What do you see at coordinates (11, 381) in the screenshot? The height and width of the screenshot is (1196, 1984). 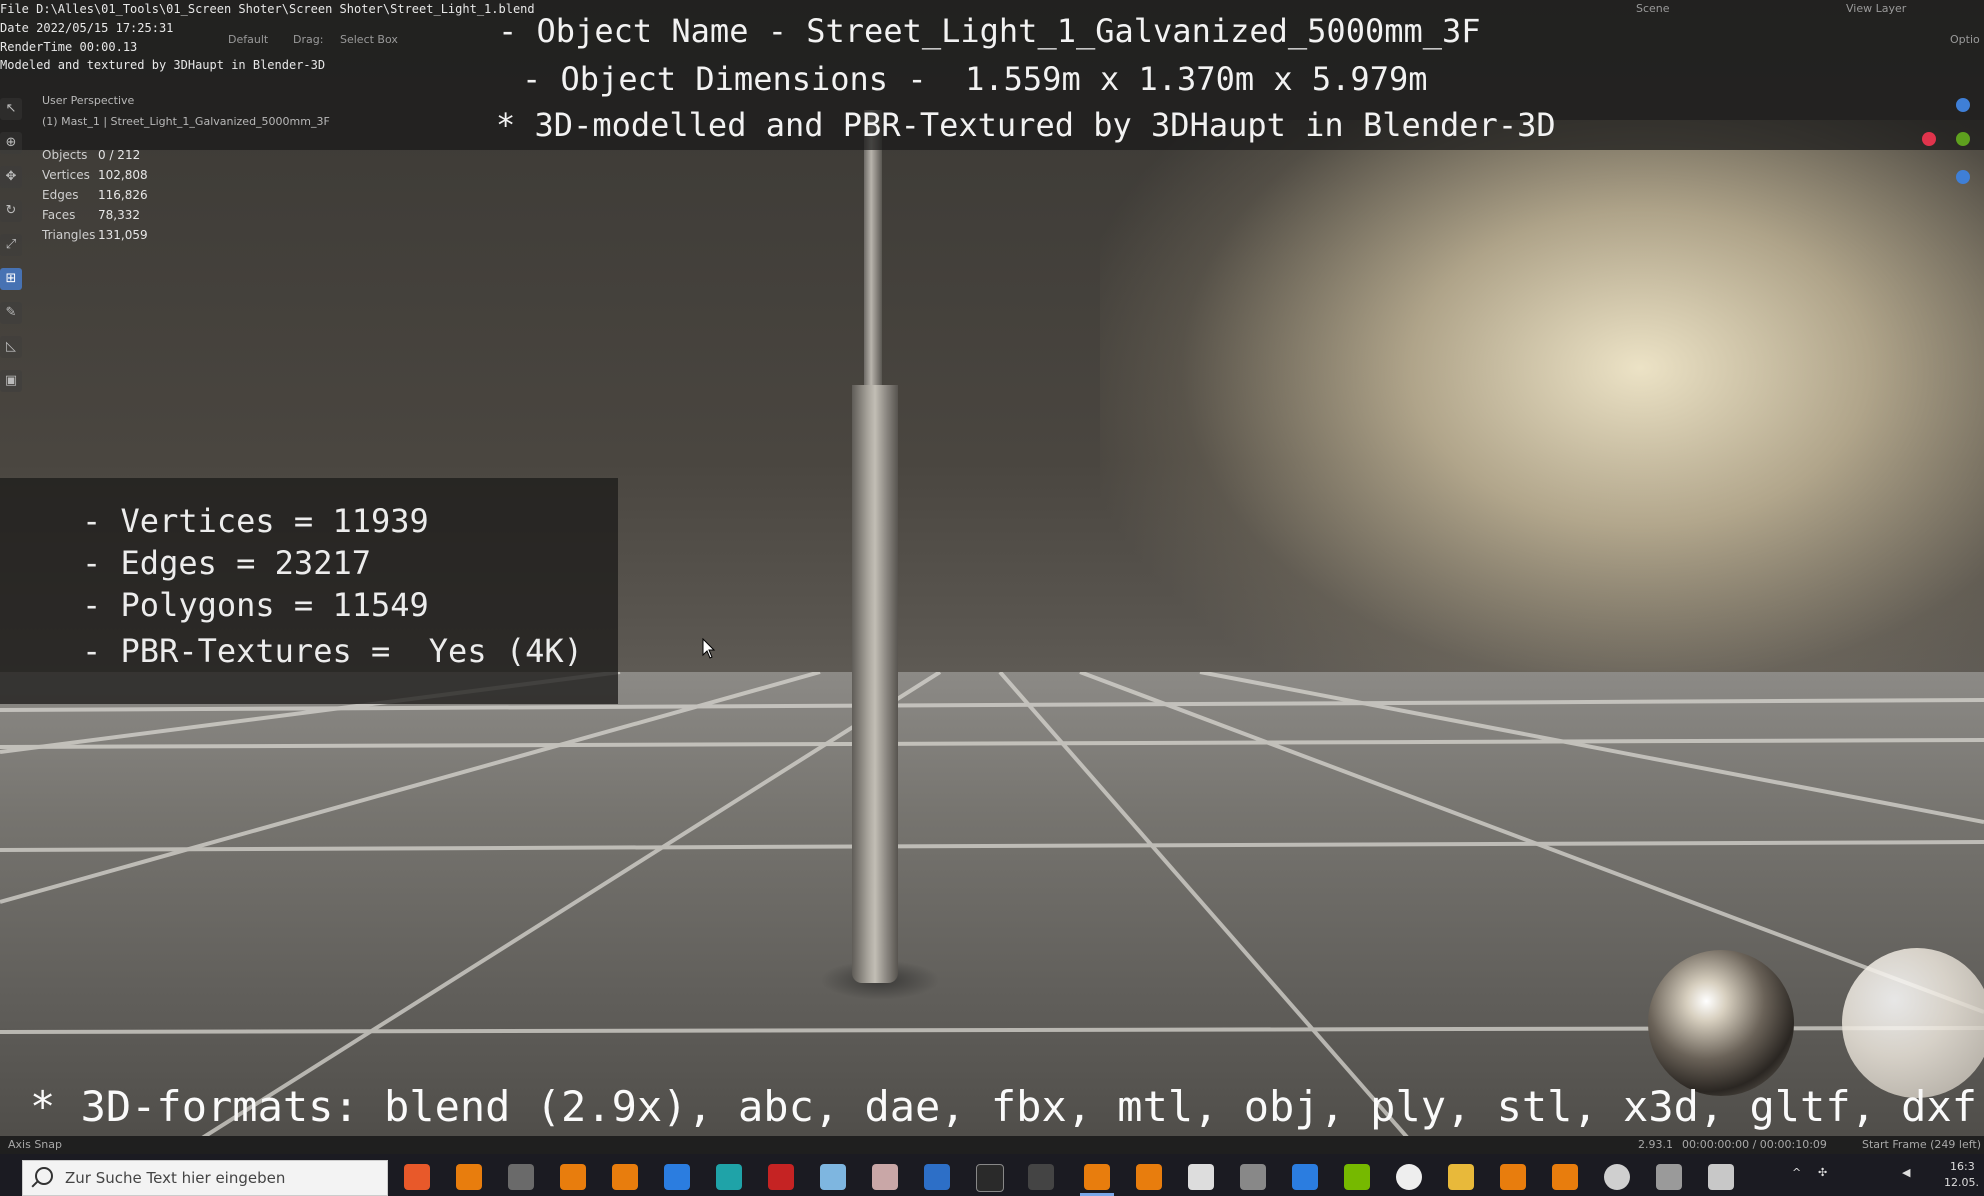 I see `add-cube-tool-icon: ▣` at bounding box center [11, 381].